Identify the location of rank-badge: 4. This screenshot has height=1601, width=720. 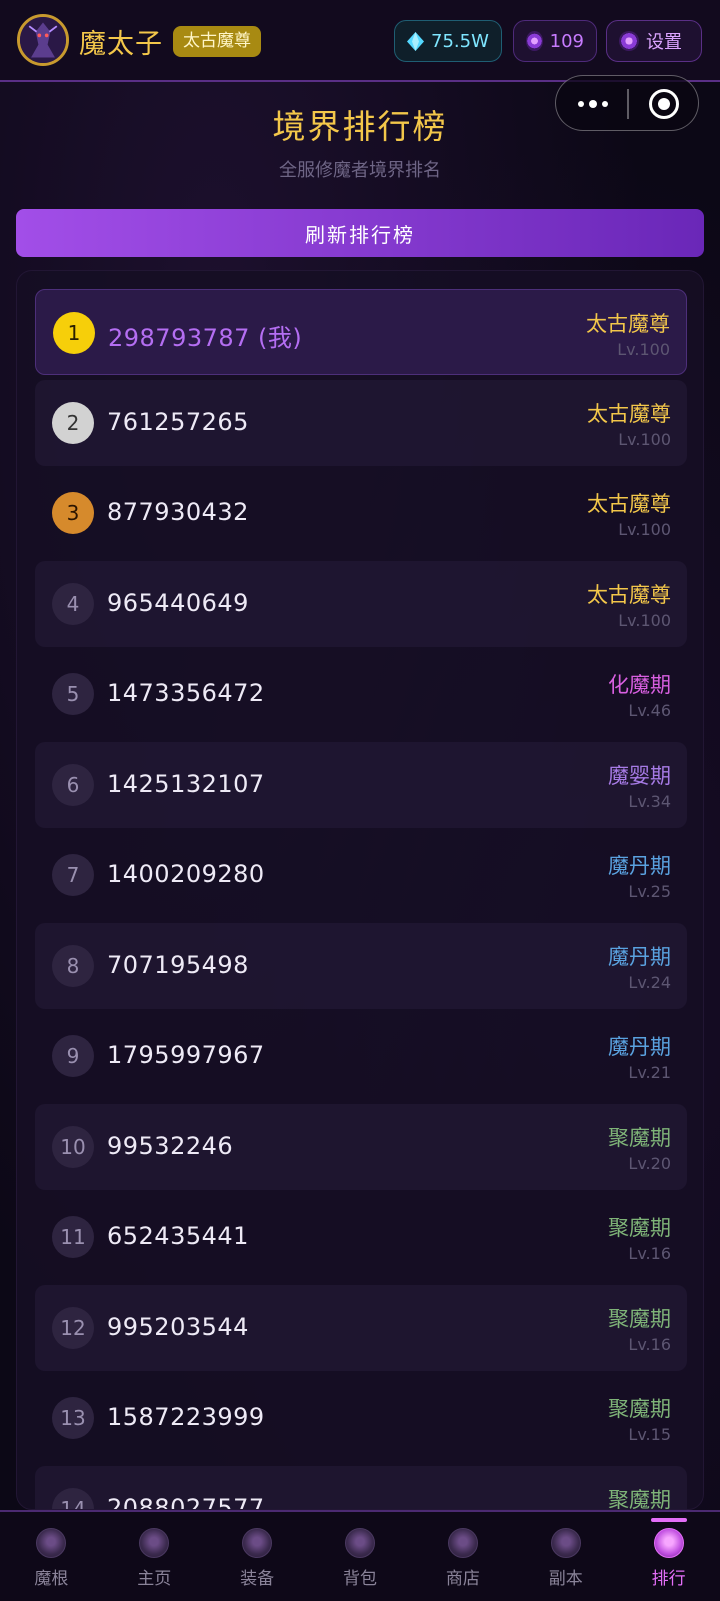
(73, 603).